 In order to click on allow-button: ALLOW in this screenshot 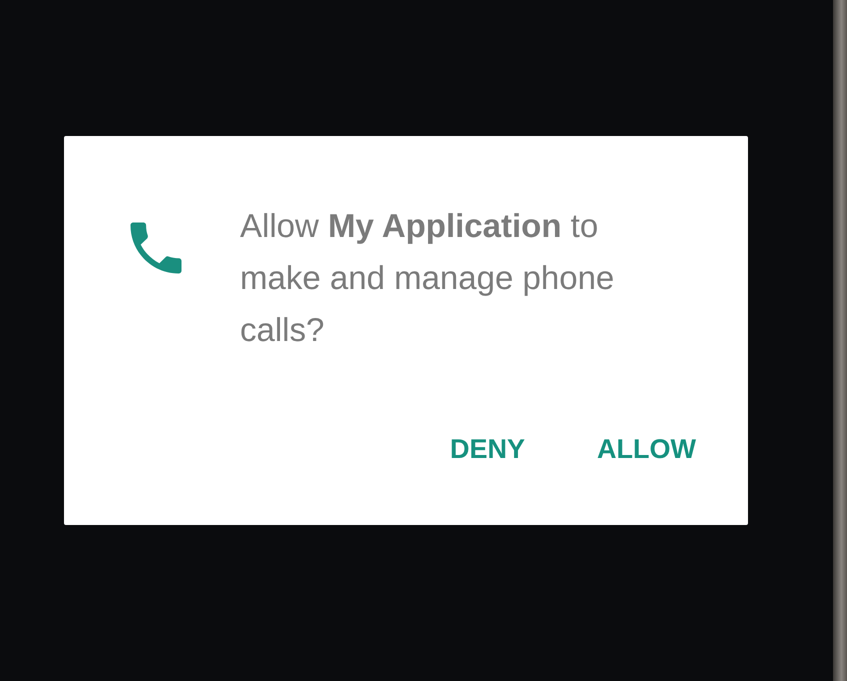, I will do `click(646, 448)`.